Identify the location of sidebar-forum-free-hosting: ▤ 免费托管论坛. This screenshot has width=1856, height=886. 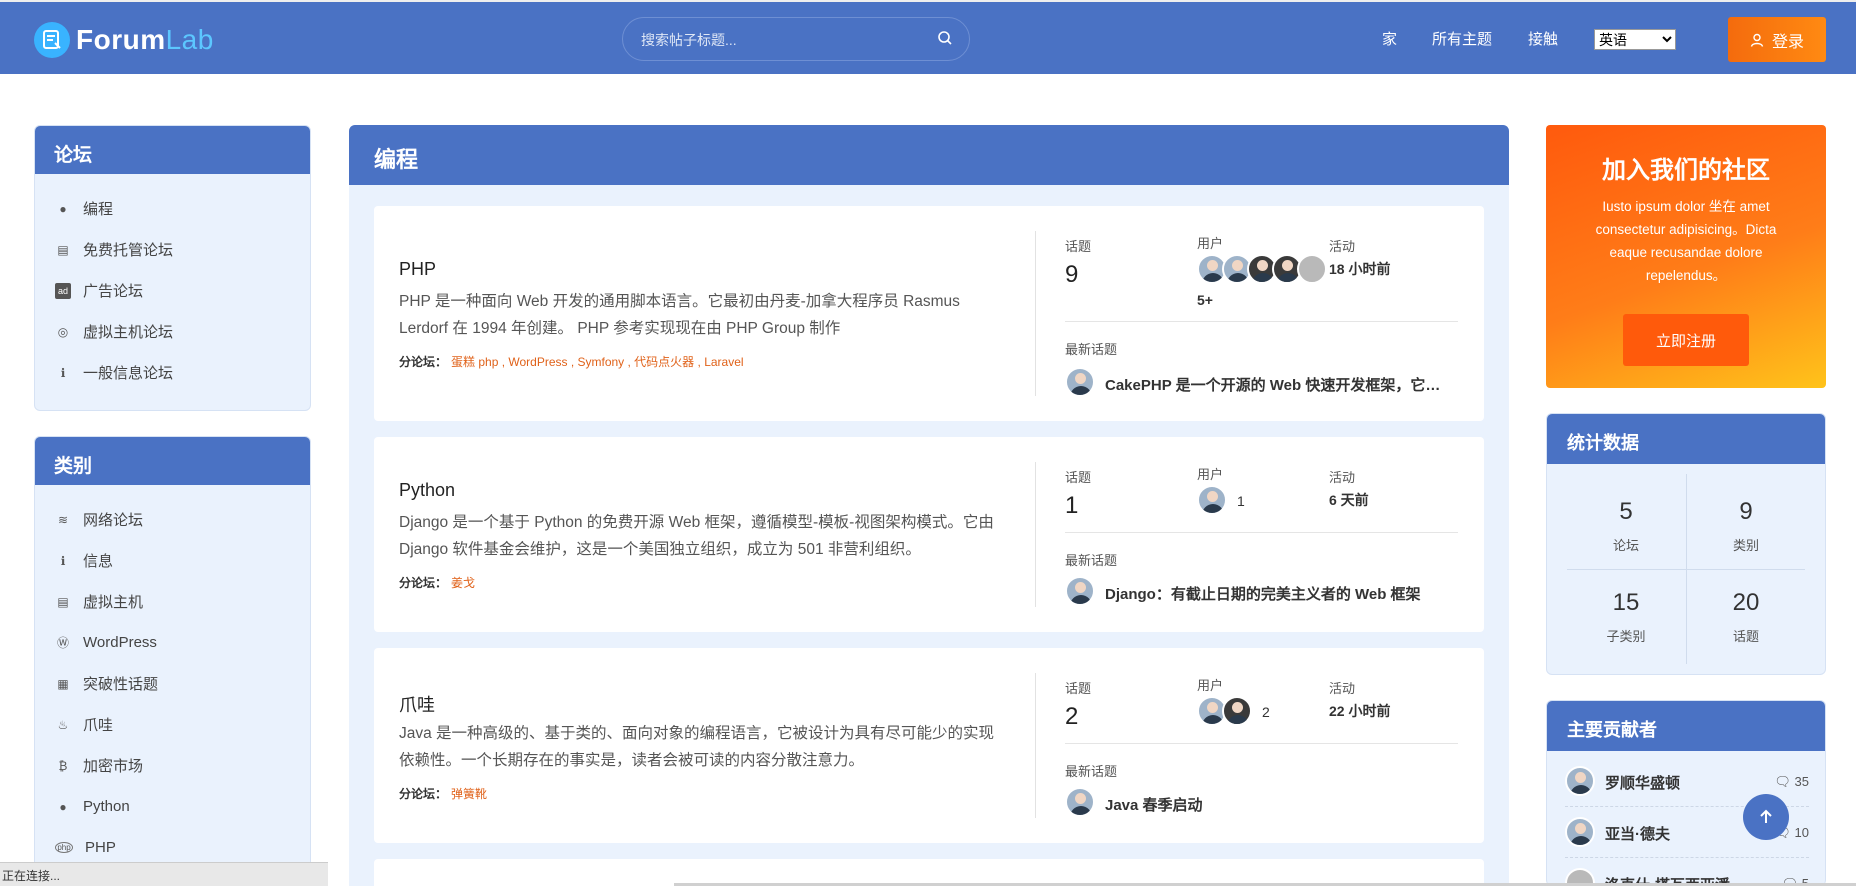
(172, 249).